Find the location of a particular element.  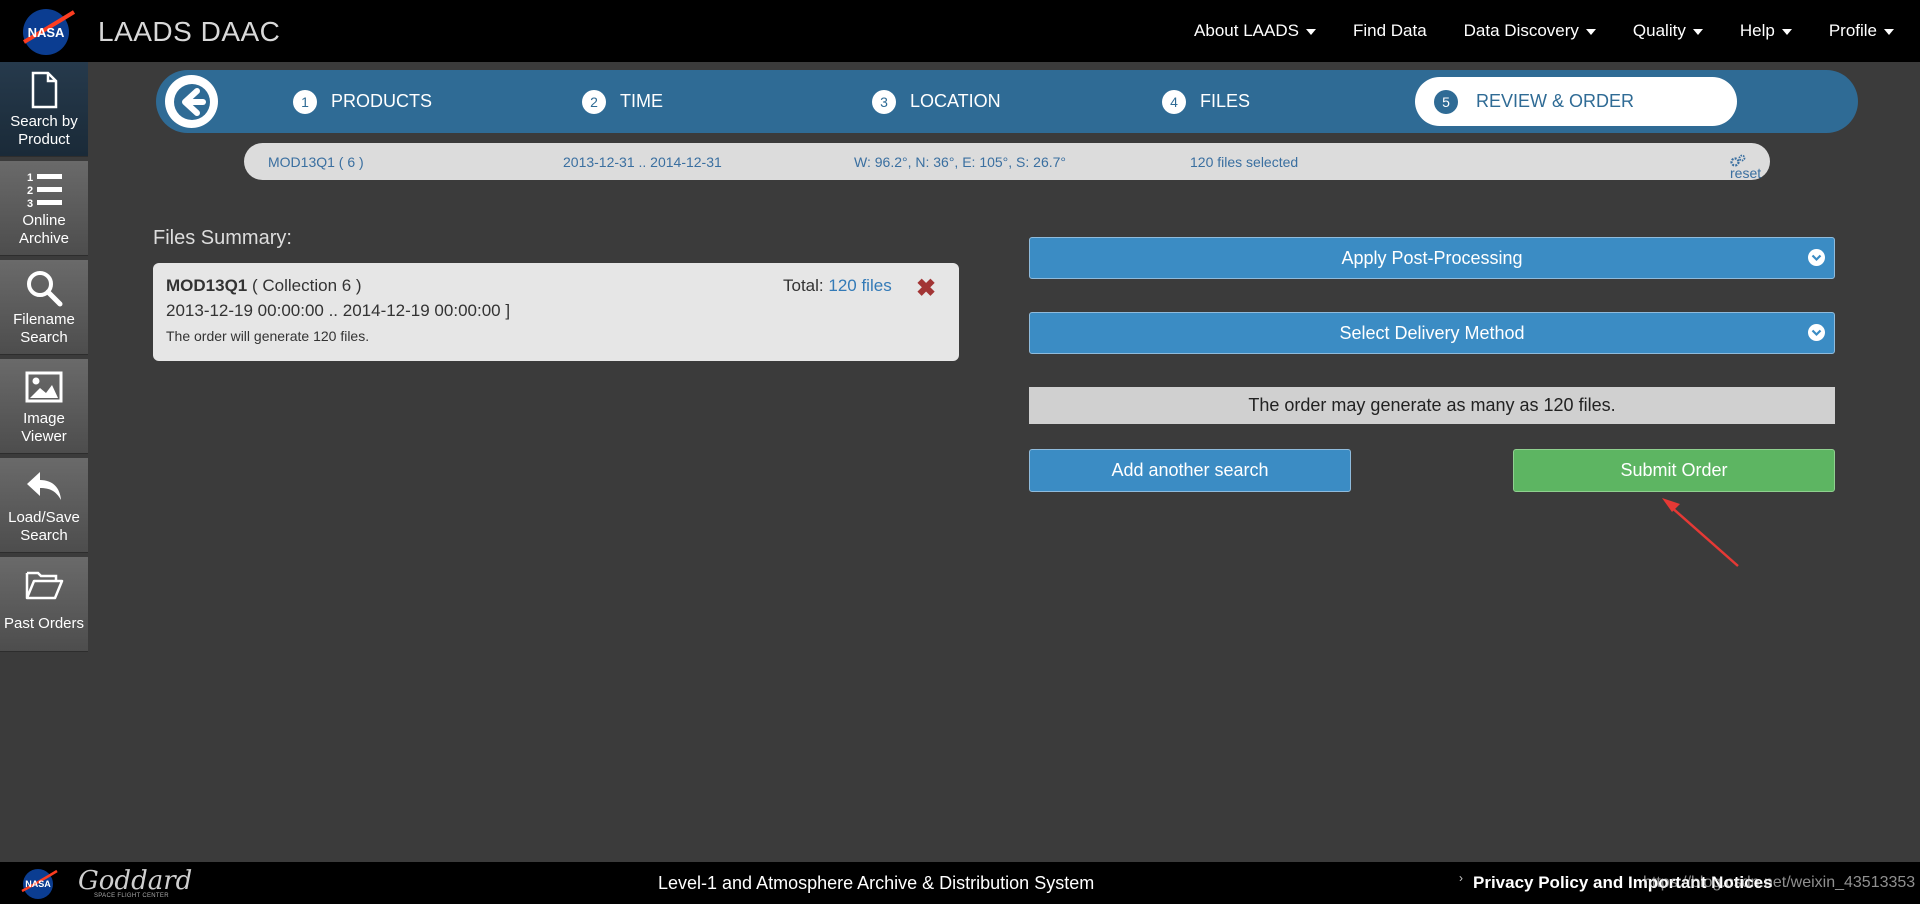

post-processing-toggle: Apply Post-Processing is located at coordinates (1432, 258).